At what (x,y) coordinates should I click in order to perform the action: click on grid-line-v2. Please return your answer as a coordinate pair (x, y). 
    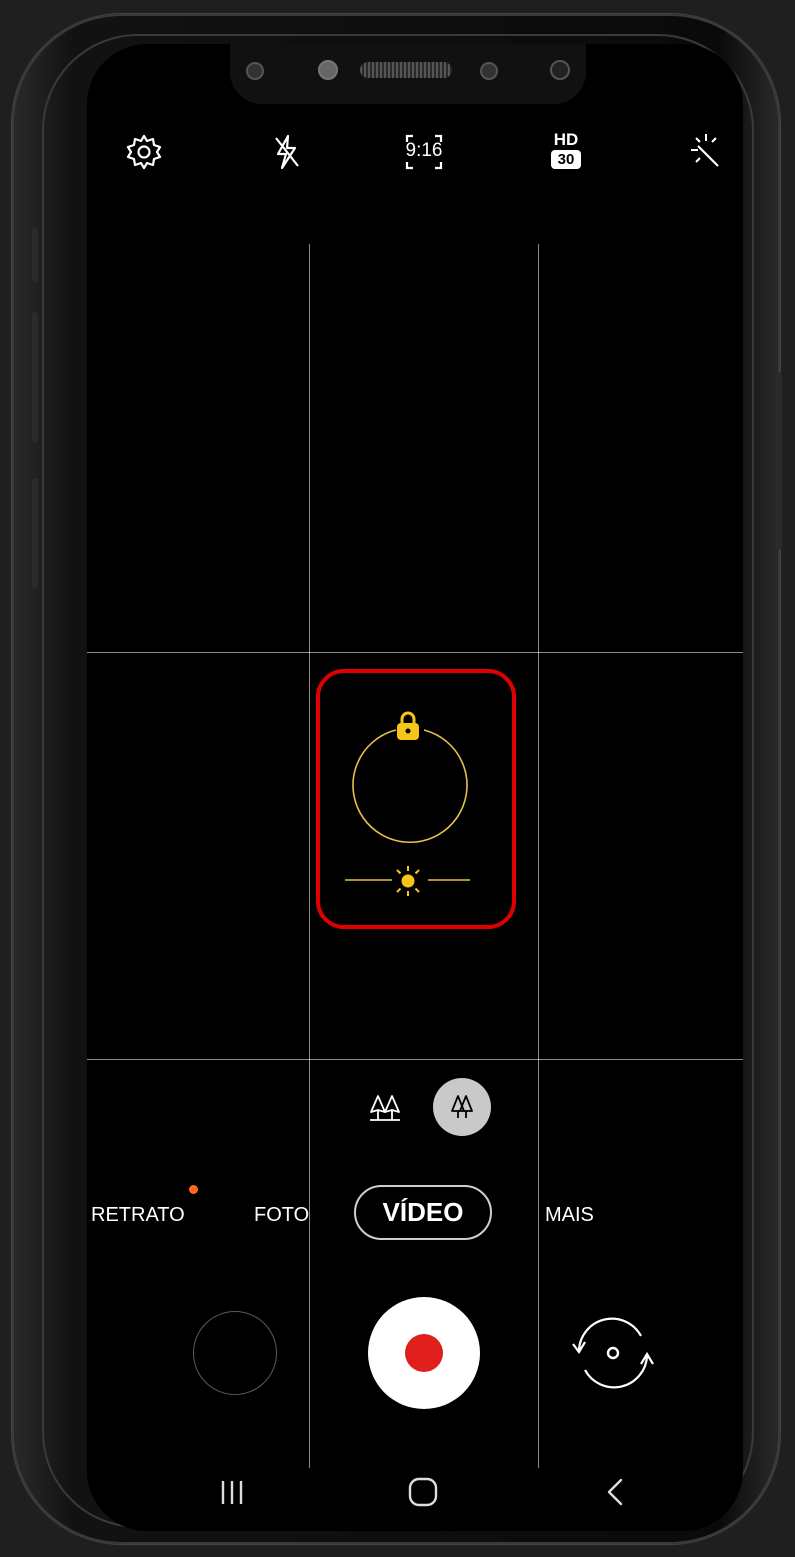
    Looking at the image, I should click on (538, 856).